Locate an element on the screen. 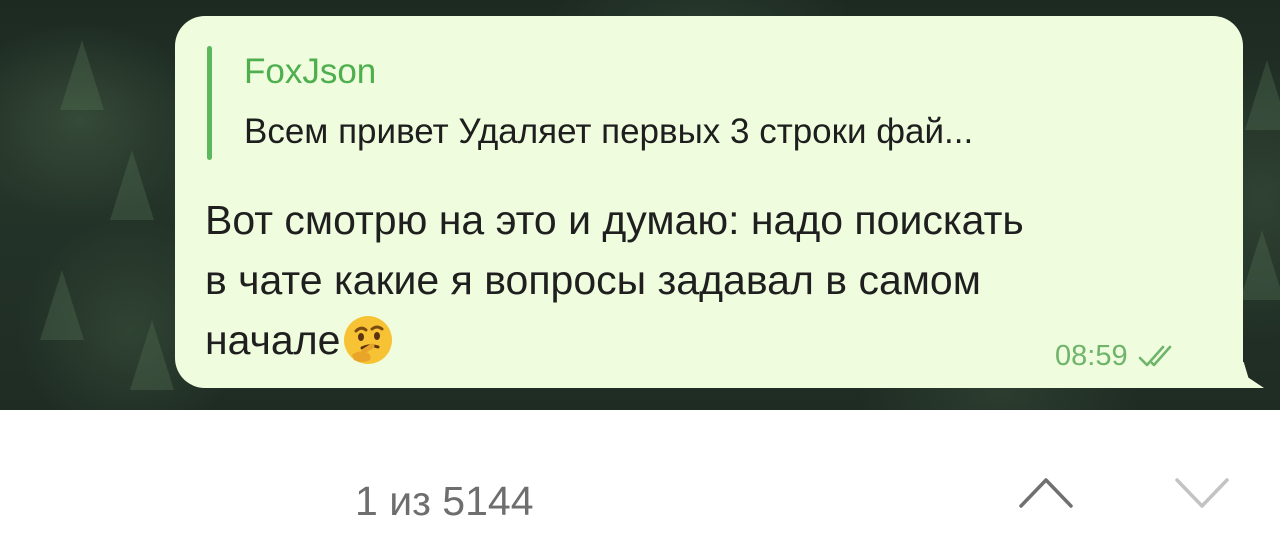 Image resolution: width=1280 pixels, height=554 pixels. message-meta: 08:59 is located at coordinates (1118, 356).